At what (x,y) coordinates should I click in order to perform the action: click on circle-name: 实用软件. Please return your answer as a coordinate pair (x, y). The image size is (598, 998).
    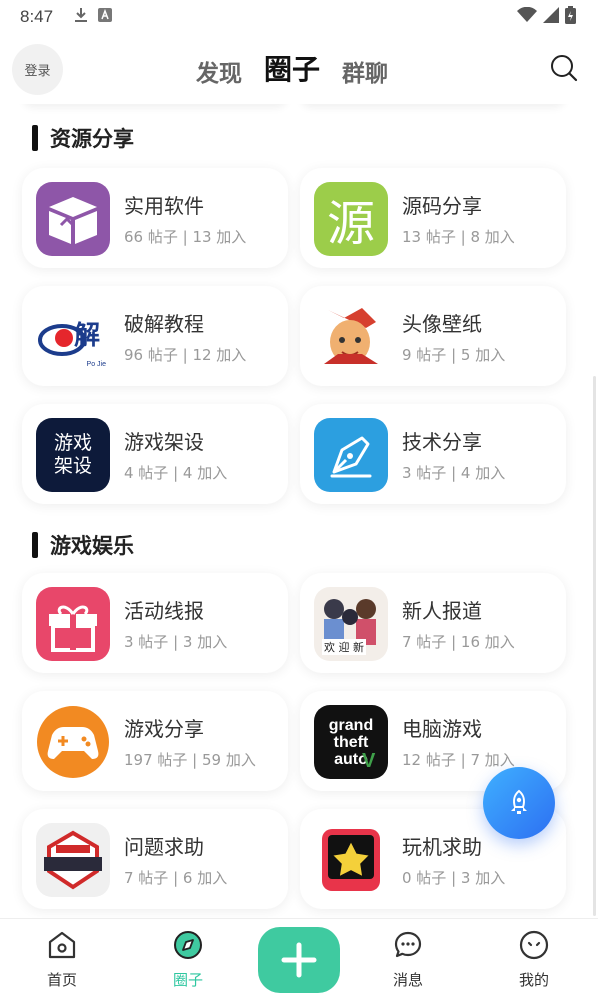
    Looking at the image, I should click on (164, 206).